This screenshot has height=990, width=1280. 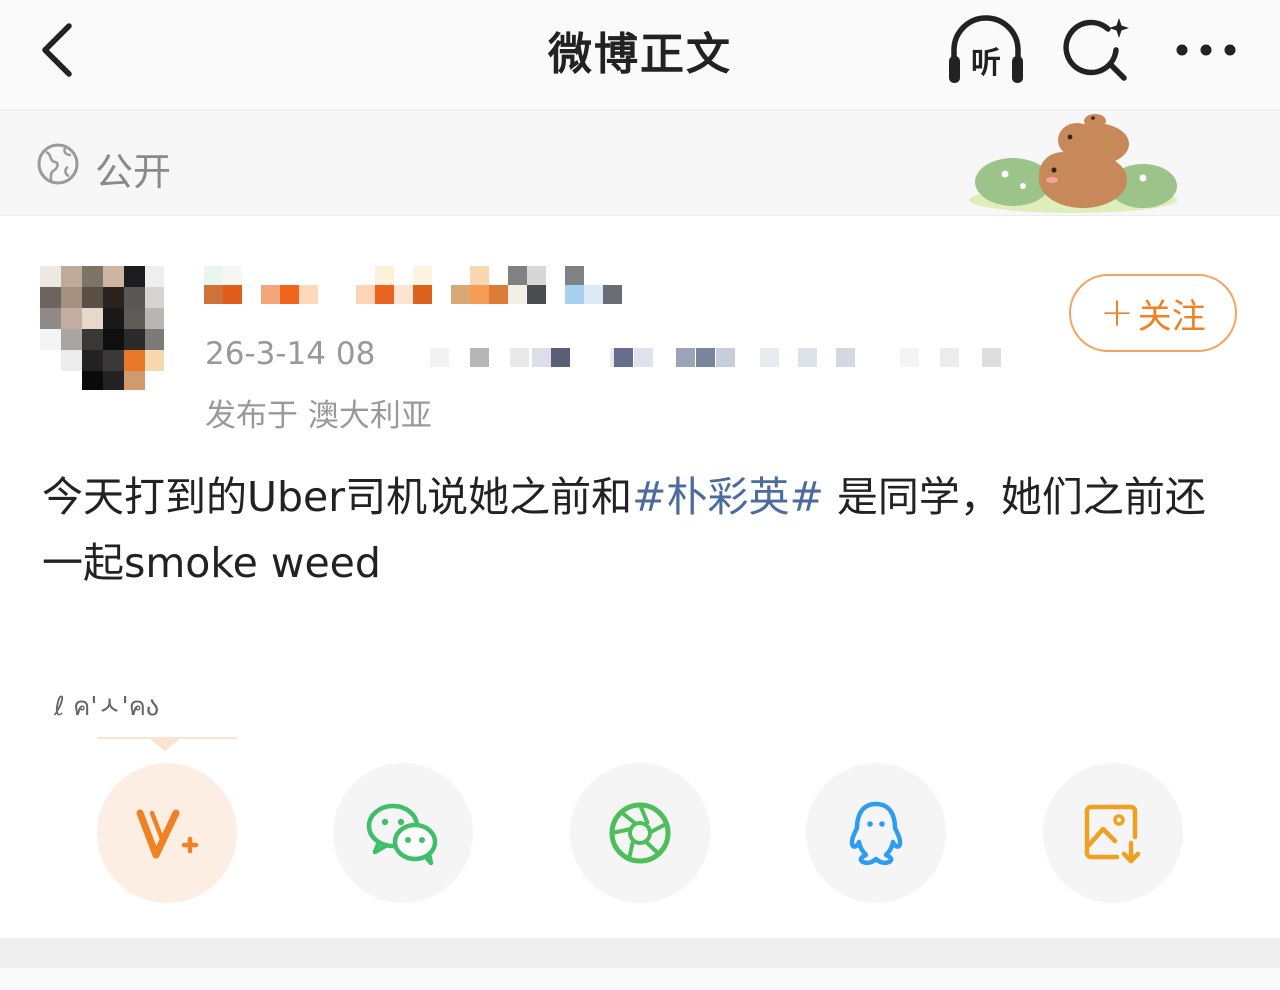 I want to click on capybara-sticker, so click(x=1073, y=163).